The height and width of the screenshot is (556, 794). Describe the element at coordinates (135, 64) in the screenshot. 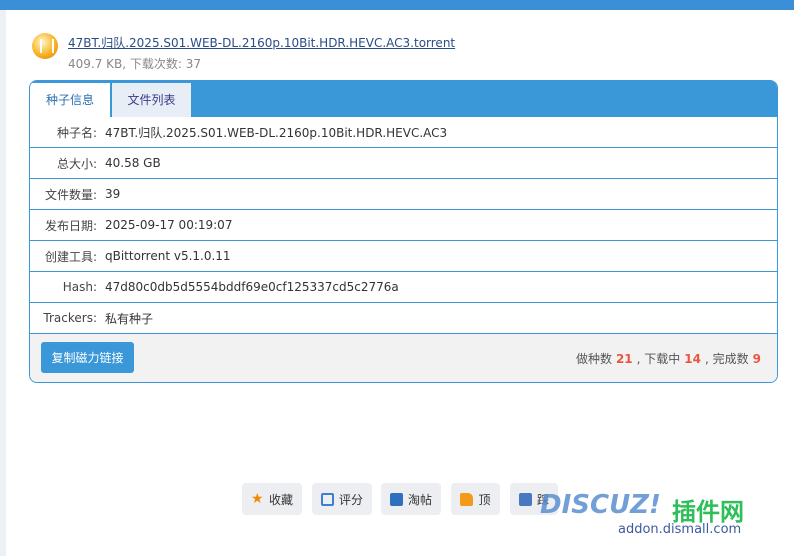

I see `torrent-meta: 409.7 KB, 下载次数: 37` at that location.